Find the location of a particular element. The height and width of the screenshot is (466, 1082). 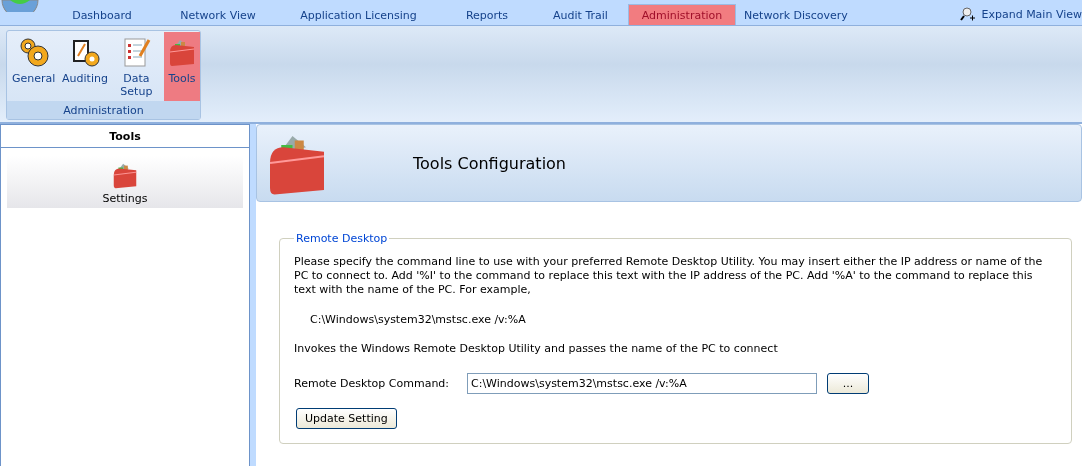

example-command: C:\Windows\system32\mstsc.exe /v:%A is located at coordinates (418, 319).